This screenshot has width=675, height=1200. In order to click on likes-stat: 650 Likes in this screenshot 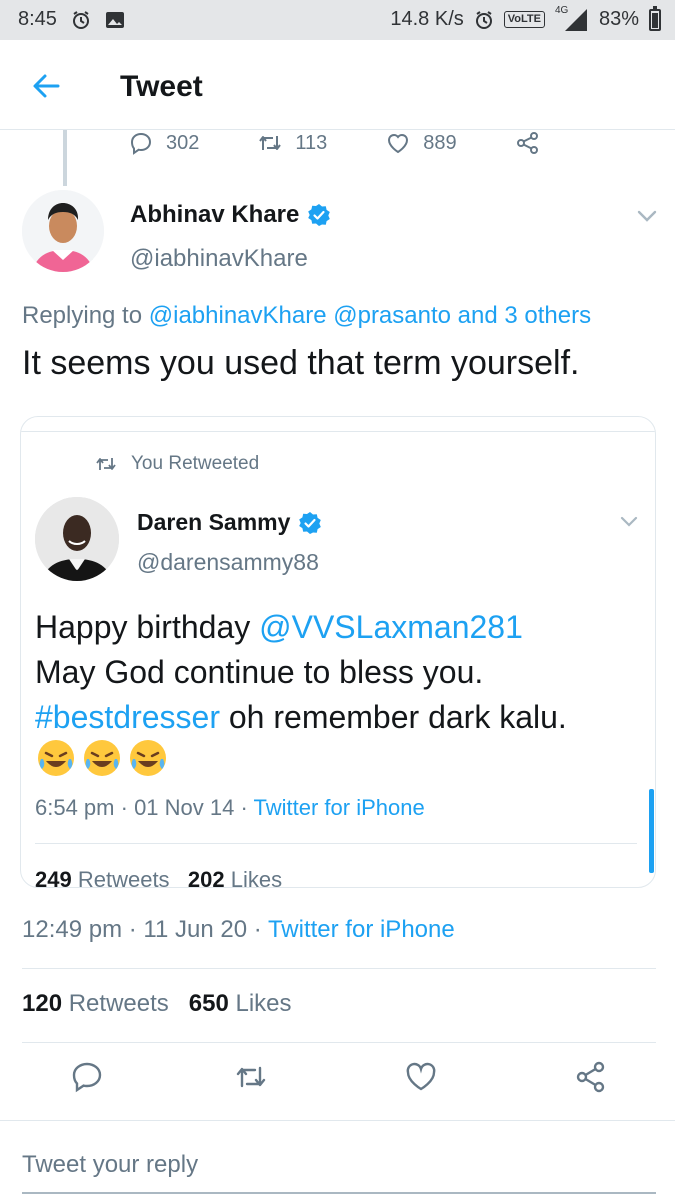, I will do `click(240, 1003)`.